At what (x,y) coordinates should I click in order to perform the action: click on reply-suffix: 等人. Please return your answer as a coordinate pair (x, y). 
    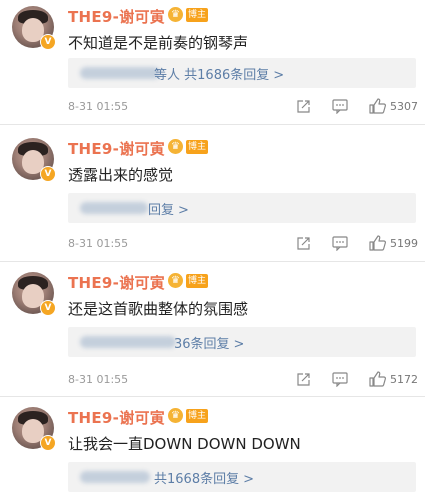
    Looking at the image, I should click on (167, 75).